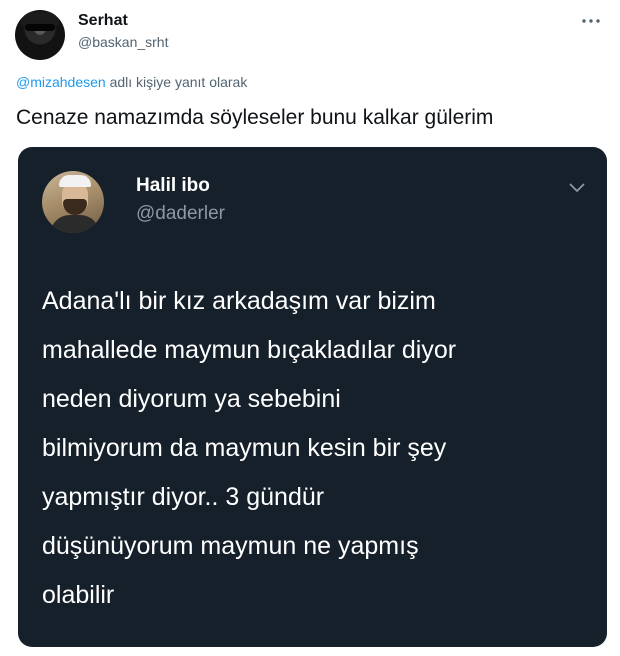 Image resolution: width=620 pixels, height=656 pixels. I want to click on reply-context: @mizahdesen adlı kişiye yanıt olarak, so click(131, 82).